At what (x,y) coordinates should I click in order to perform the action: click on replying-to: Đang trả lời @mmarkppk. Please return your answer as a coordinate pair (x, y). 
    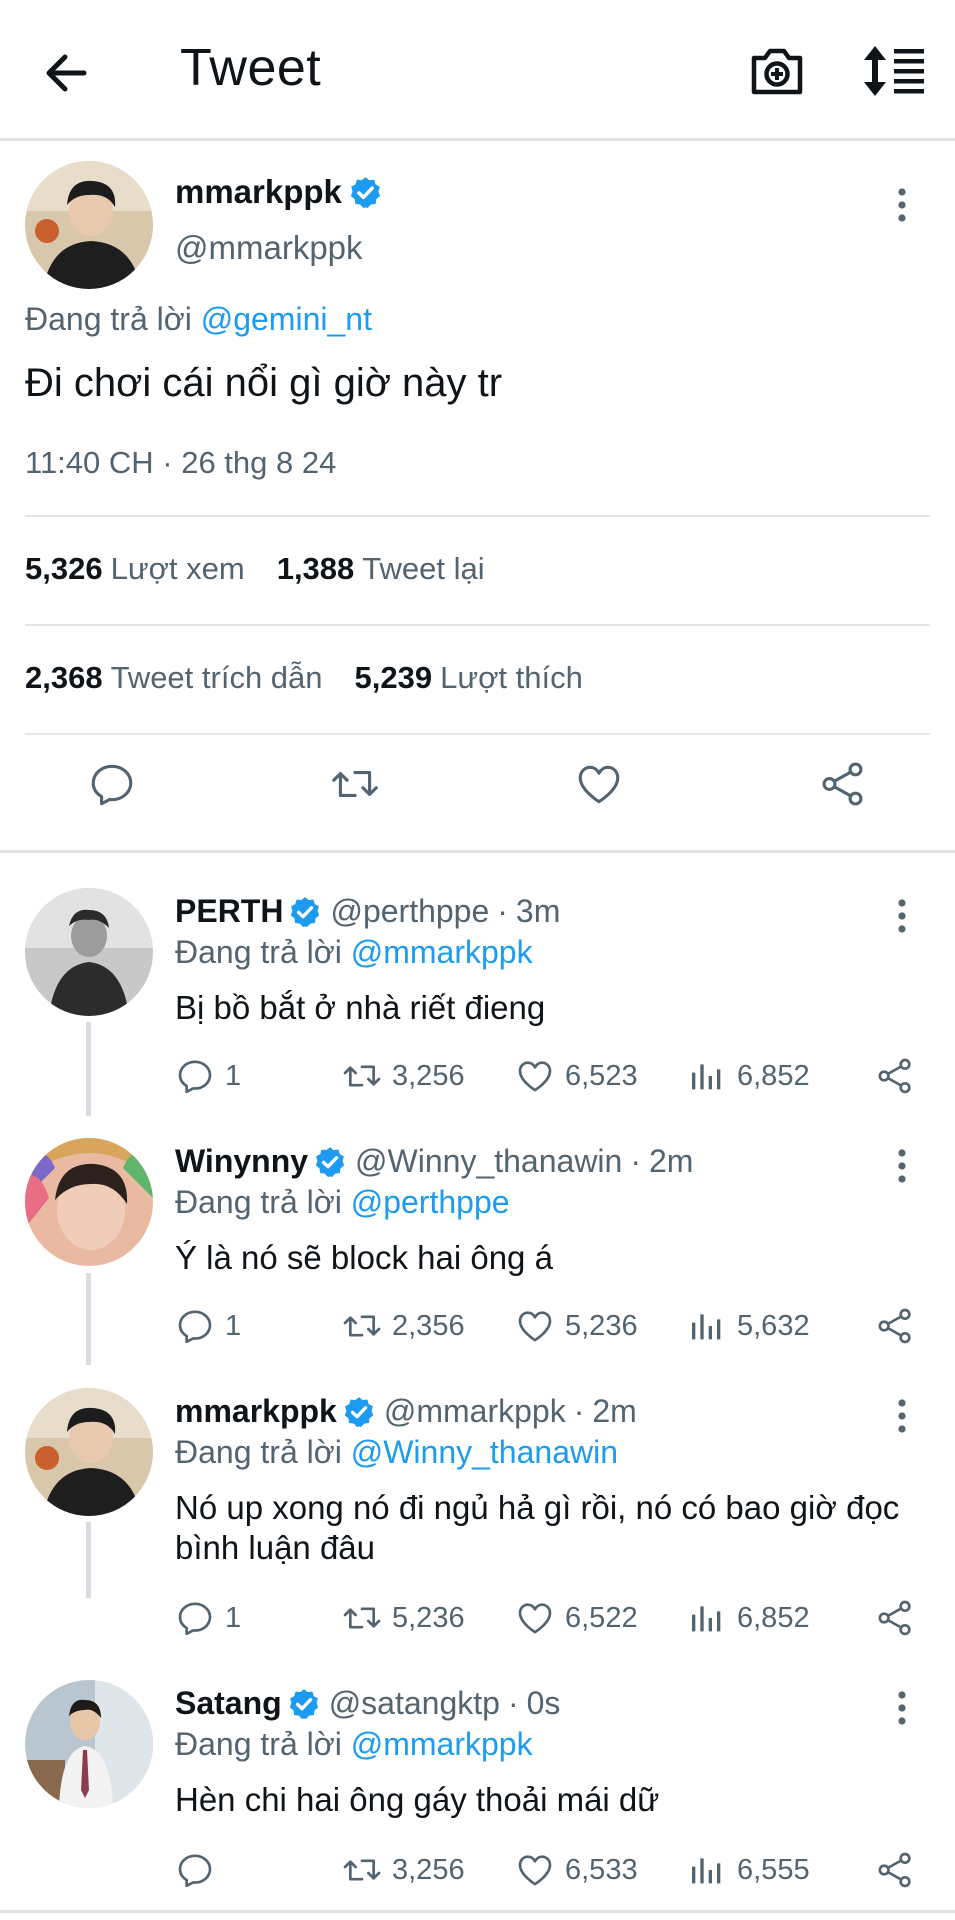
    Looking at the image, I should click on (354, 952).